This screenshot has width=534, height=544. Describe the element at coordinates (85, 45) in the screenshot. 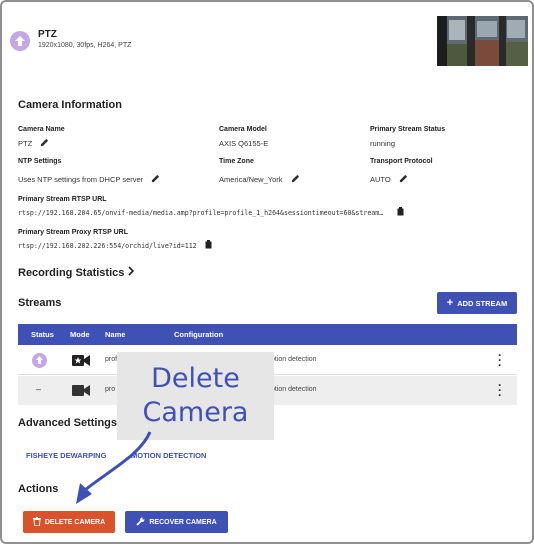

I see `camera-subtitle: 1920x1080, 30fps, H264, PTZ` at that location.